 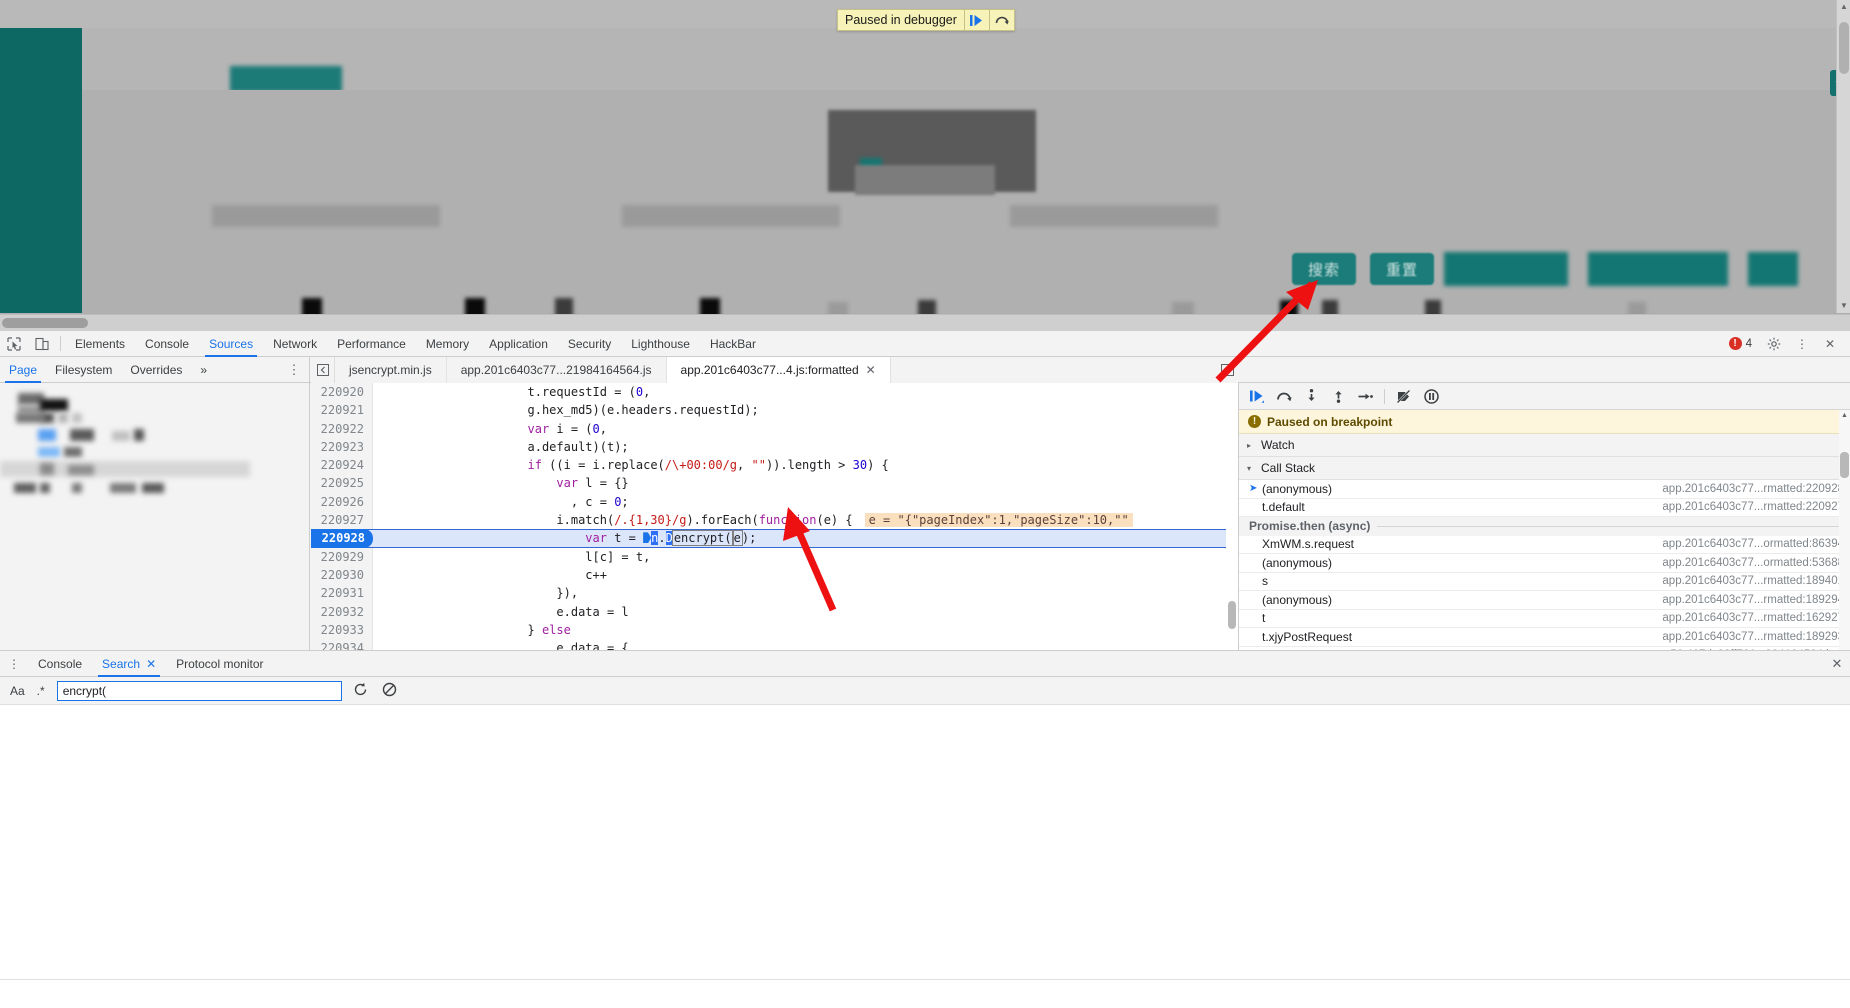 I want to click on tab-application: Application, so click(x=518, y=344).